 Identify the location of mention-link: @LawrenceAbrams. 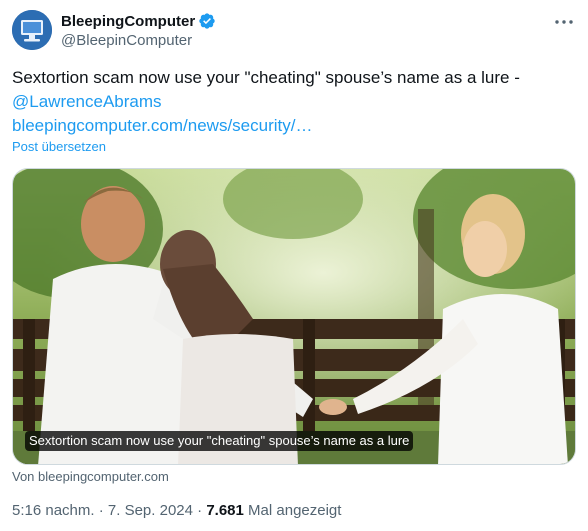
(294, 102).